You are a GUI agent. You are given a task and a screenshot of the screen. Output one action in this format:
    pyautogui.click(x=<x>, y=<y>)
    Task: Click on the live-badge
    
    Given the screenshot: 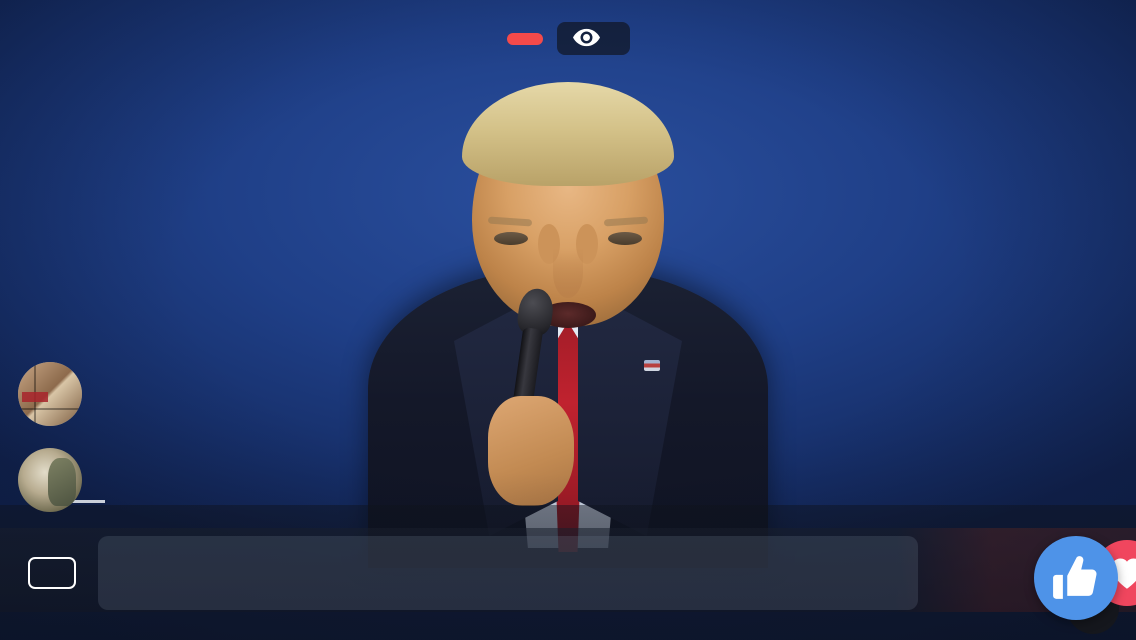 What is the action you would take?
    pyautogui.click(x=524, y=38)
    